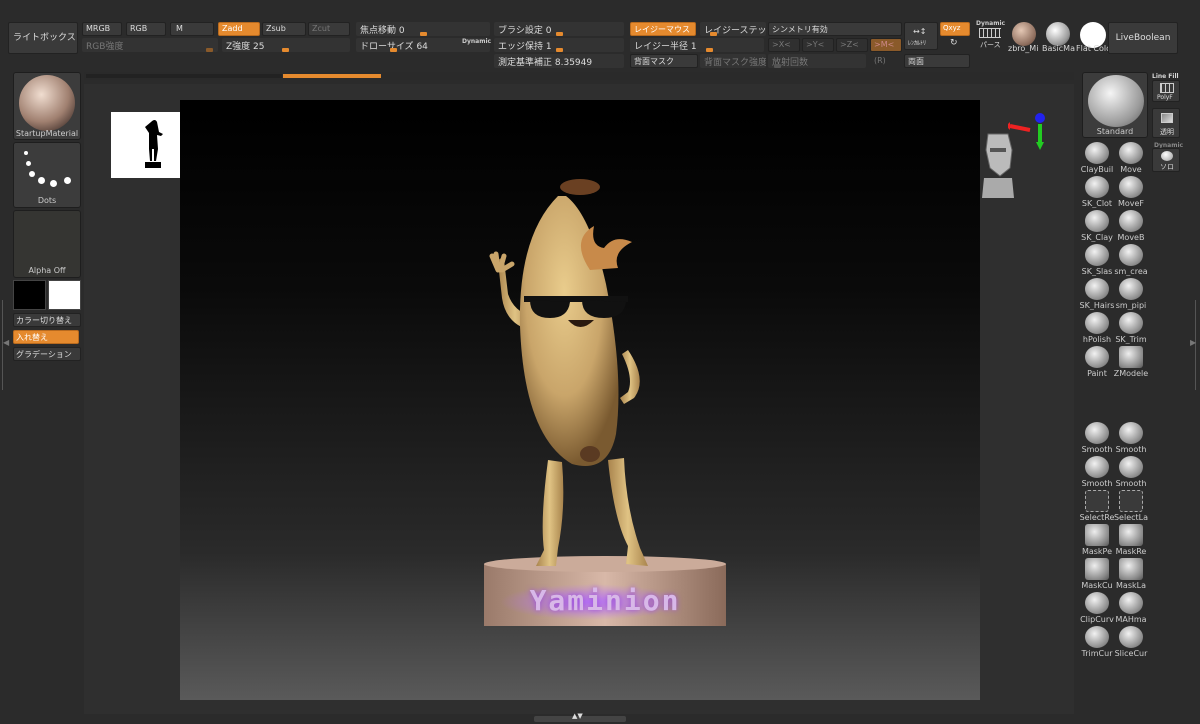 This screenshot has height=724, width=1200. Describe the element at coordinates (1097, 653) in the screenshot. I see `brush-label: TrimCur` at that location.